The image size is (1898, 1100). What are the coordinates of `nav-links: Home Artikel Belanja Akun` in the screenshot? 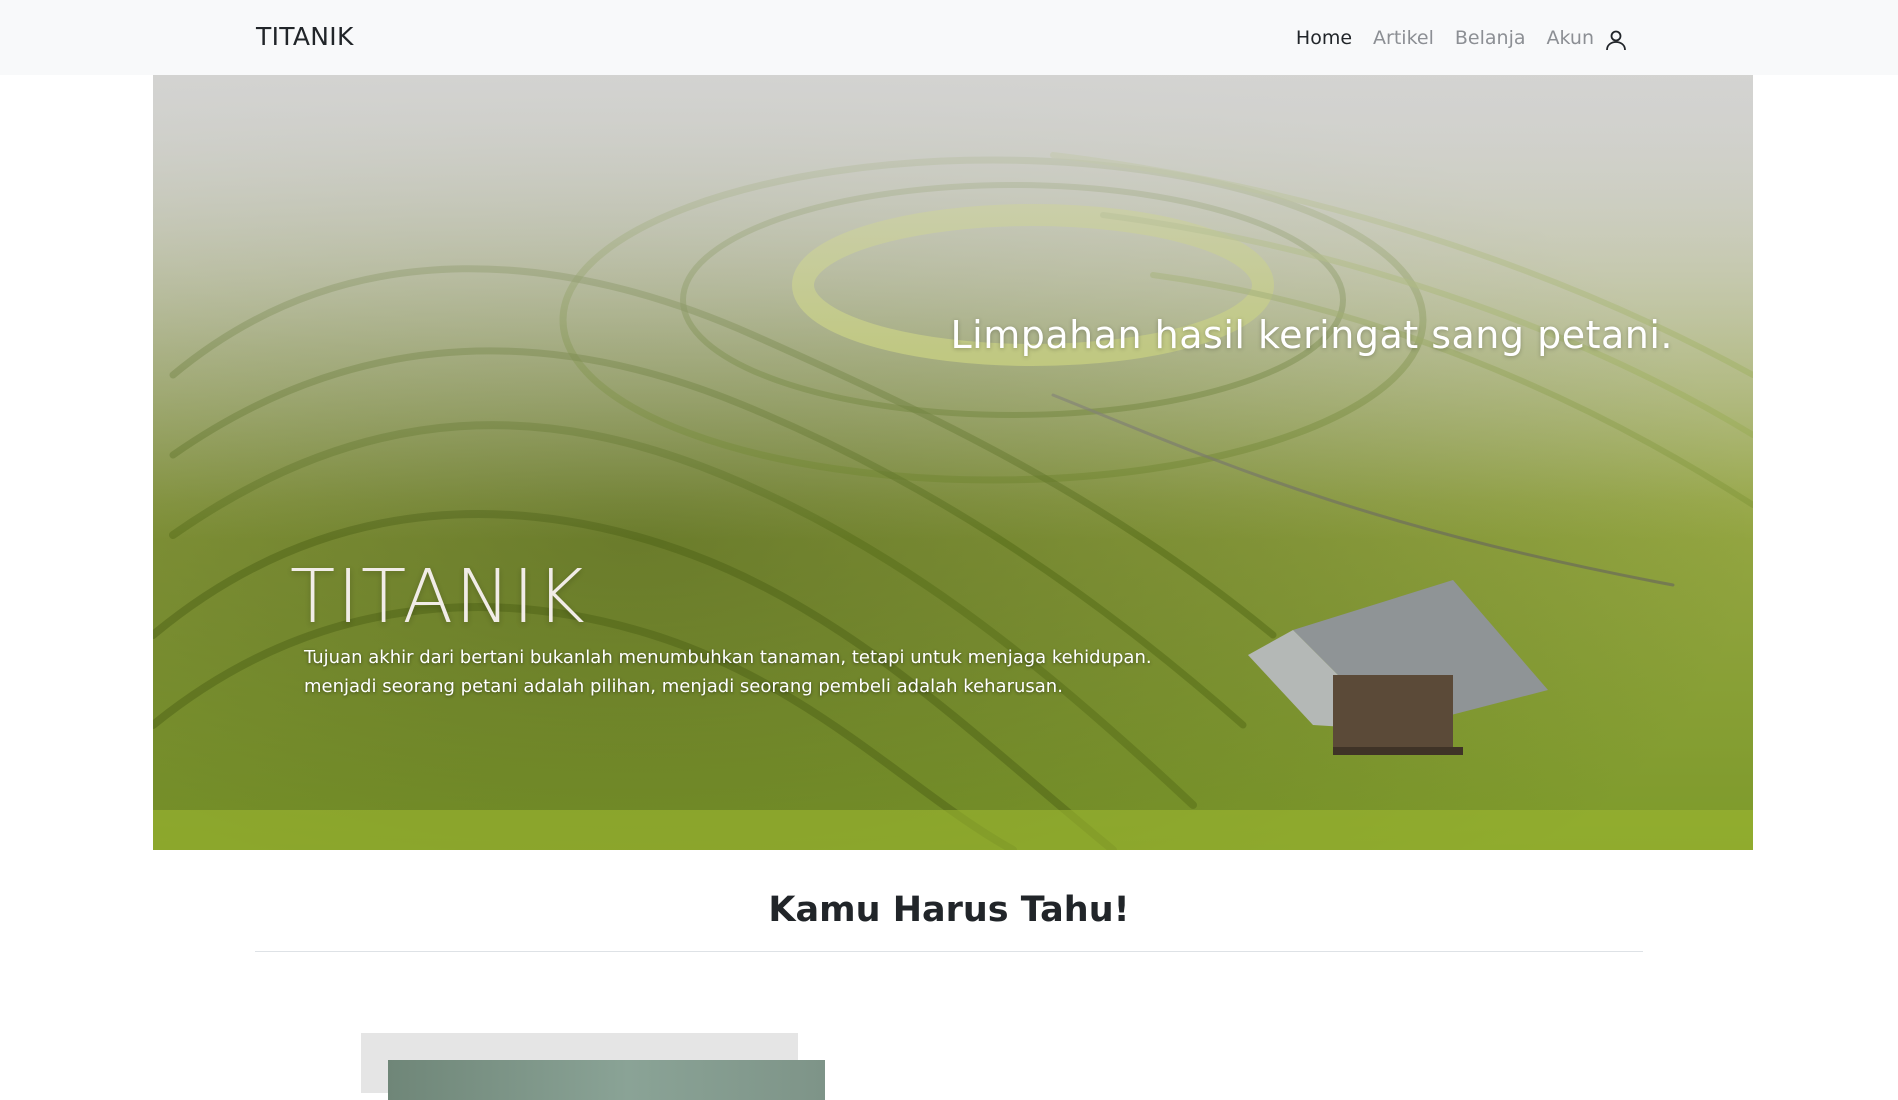 It's located at (1462, 38).